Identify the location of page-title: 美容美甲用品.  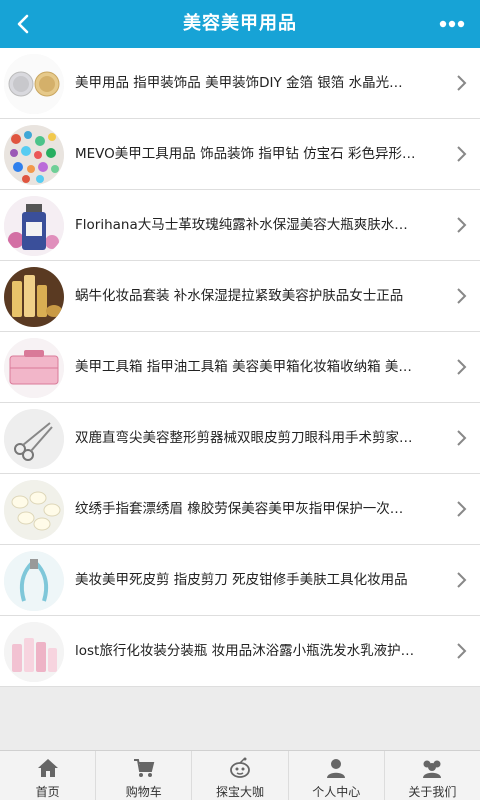
(240, 23).